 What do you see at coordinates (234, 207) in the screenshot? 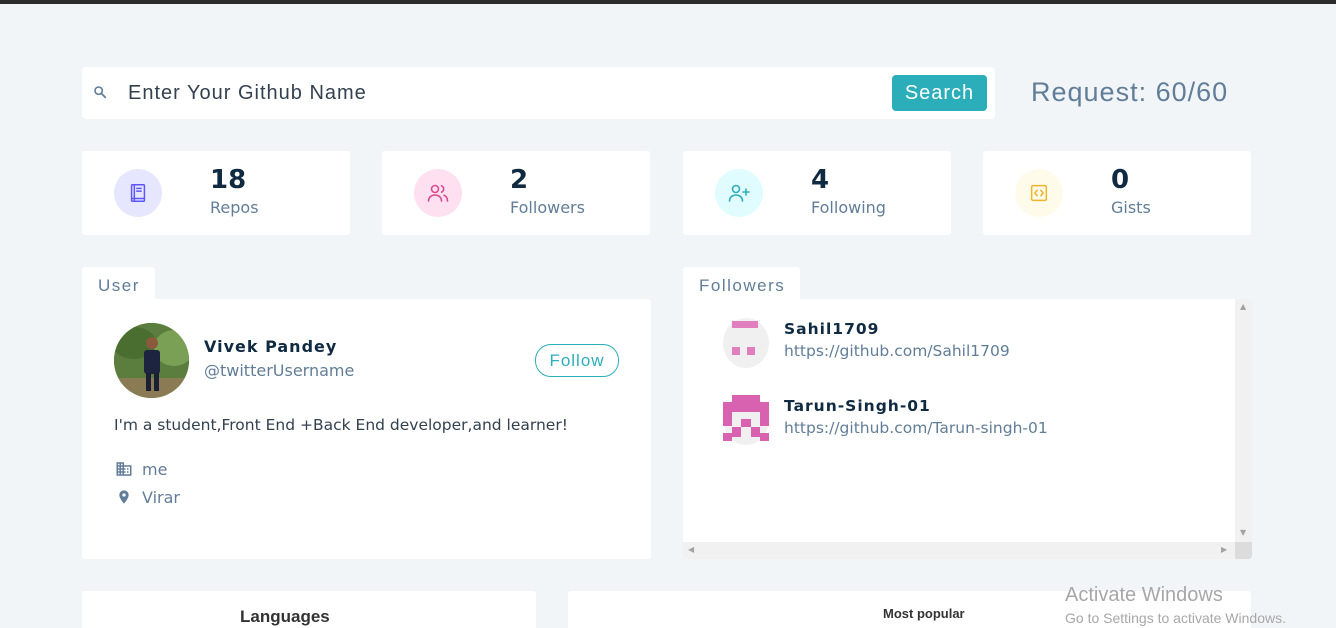
I see `repos-label: Repos` at bounding box center [234, 207].